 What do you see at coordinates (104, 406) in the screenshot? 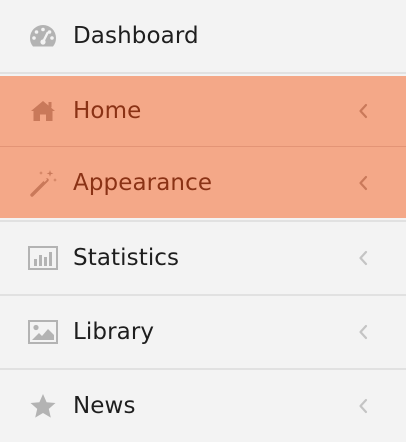
I see `menu-item-label: News` at bounding box center [104, 406].